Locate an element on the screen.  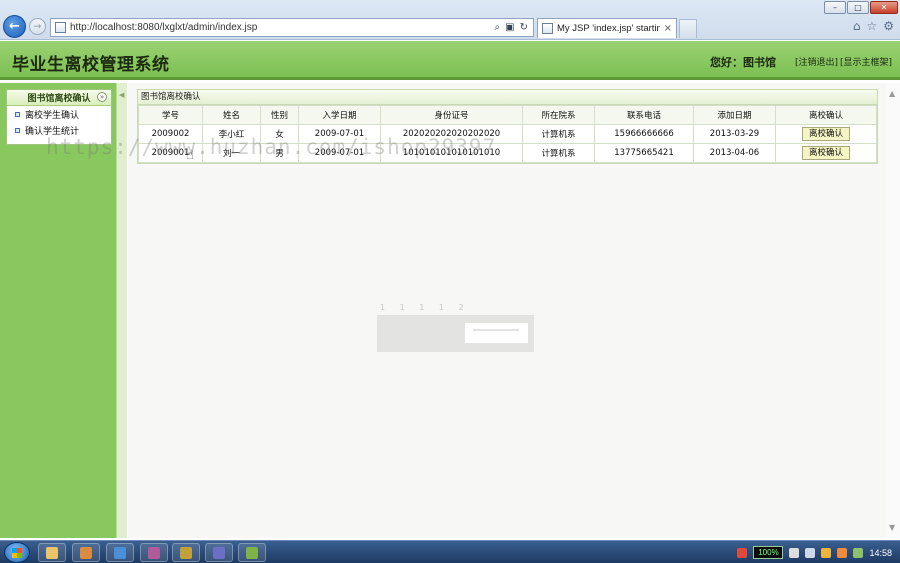
taskbar-app-winrar is located at coordinates (154, 552).